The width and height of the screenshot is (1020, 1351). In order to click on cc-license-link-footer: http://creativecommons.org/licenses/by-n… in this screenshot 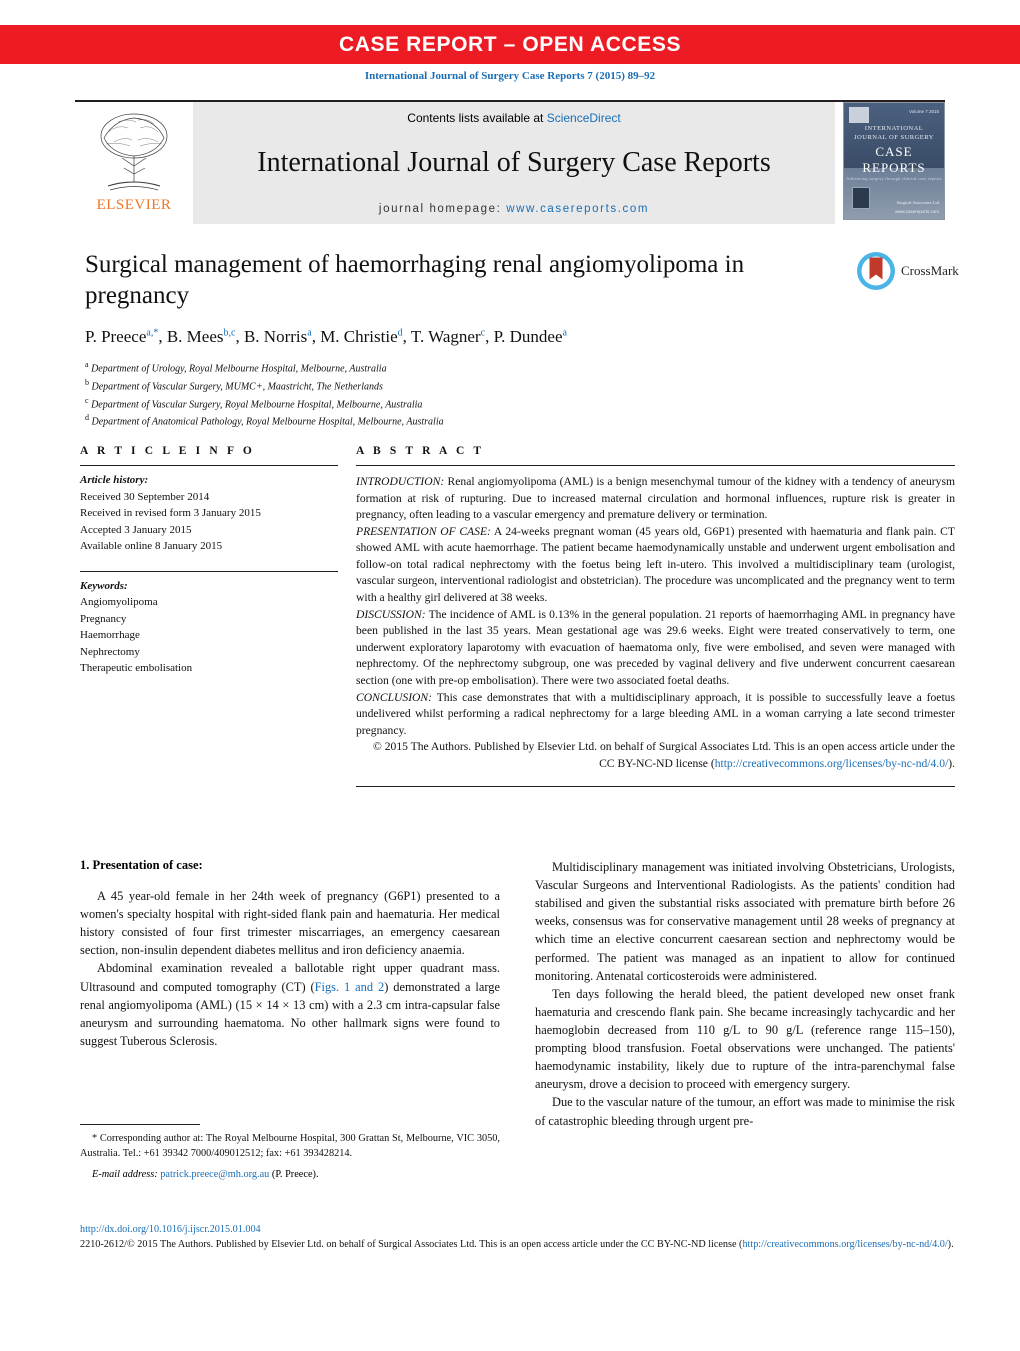, I will do `click(844, 1244)`.